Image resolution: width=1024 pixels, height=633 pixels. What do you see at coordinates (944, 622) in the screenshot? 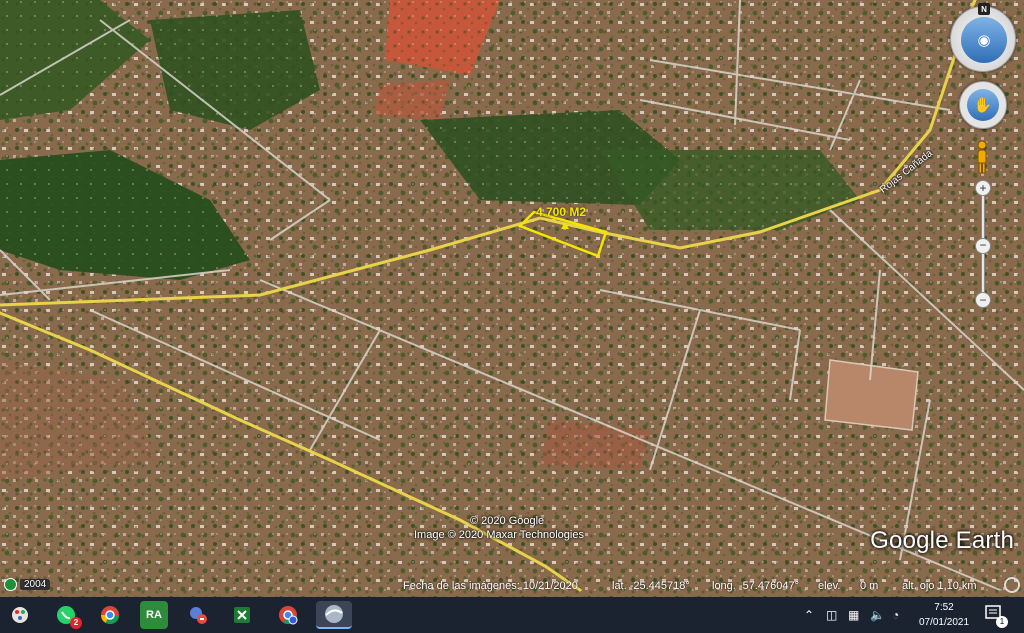
I see `clock-date: 07/01/2021` at bounding box center [944, 622].